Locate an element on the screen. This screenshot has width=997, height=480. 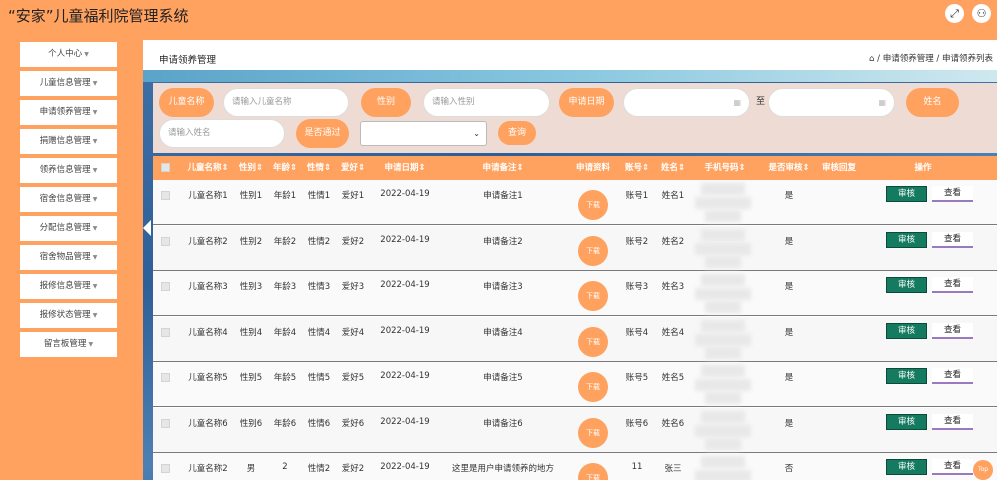
app-title: “安家”儿童福利院管理系统 is located at coordinates (98, 16).